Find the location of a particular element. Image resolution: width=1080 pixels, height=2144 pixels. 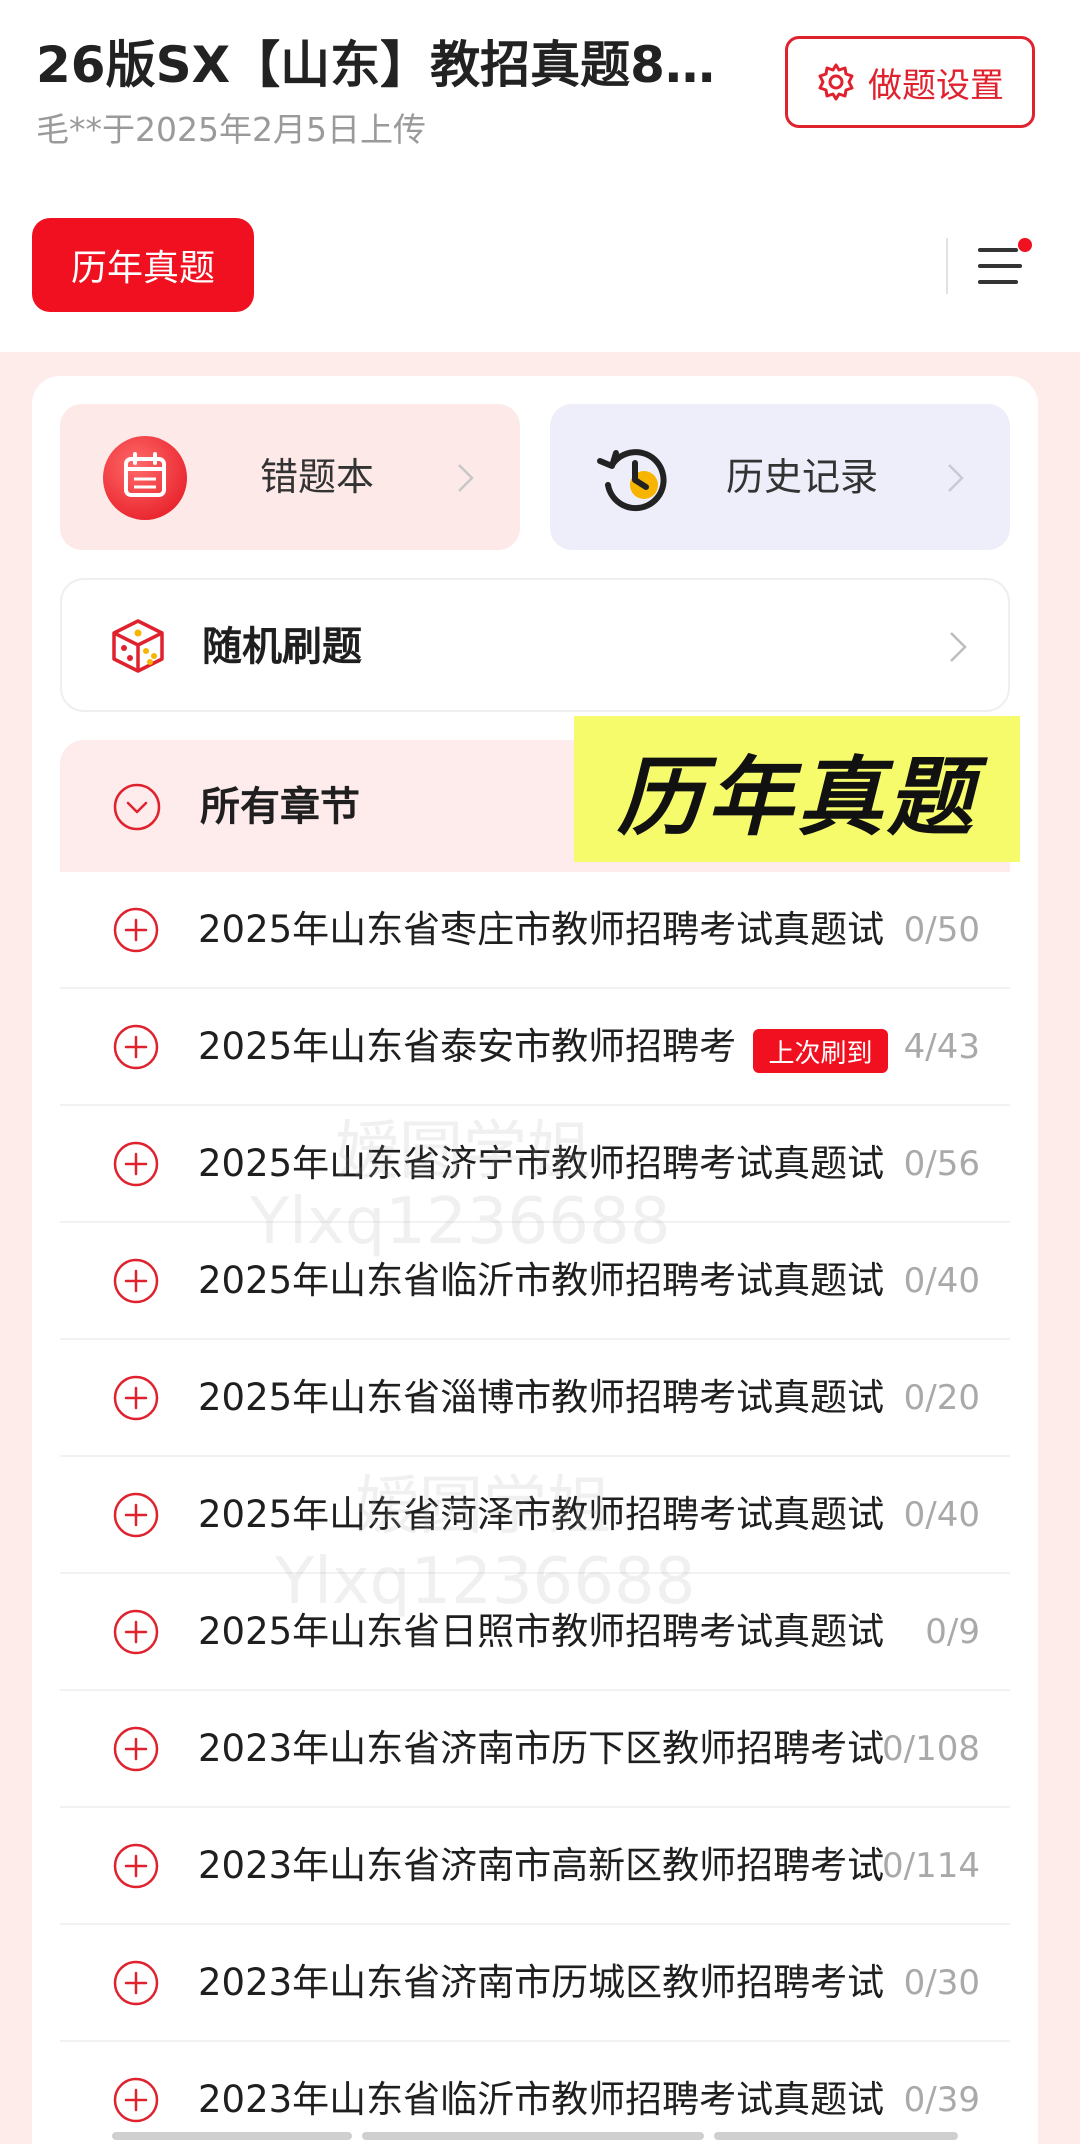

chapter-progress-count: 0/9 is located at coordinates (952, 1632).